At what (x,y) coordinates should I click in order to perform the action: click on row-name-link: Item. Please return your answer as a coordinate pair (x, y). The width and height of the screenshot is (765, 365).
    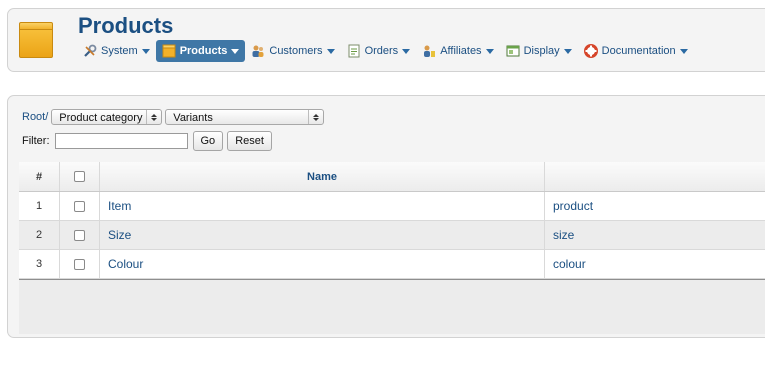
    Looking at the image, I should click on (322, 206).